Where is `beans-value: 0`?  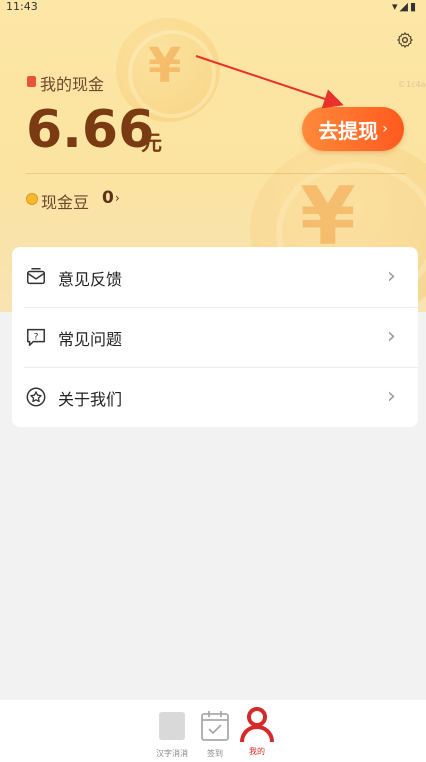
beans-value: 0 is located at coordinates (108, 198).